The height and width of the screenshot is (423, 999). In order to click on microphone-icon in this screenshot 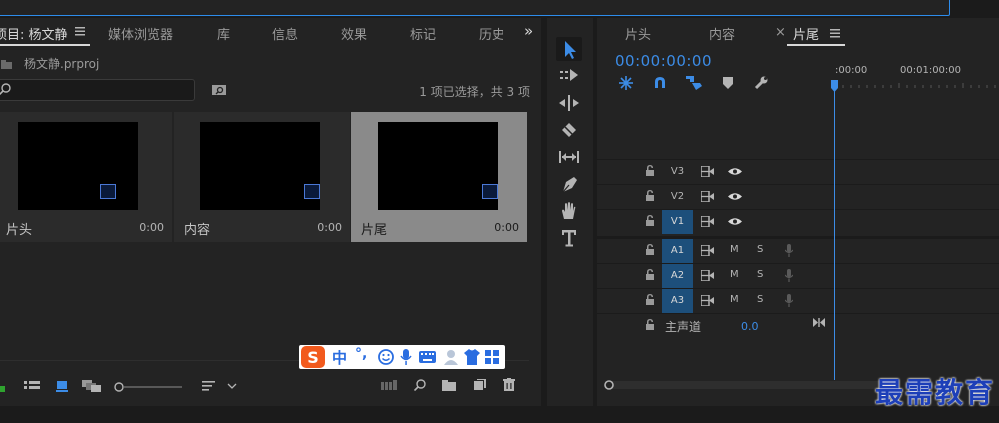, I will do `click(406, 357)`.